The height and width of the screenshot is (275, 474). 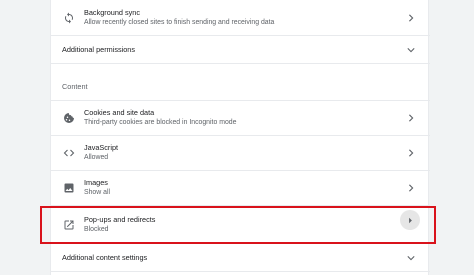 I want to click on content-section-heading: Content, so click(x=75, y=86).